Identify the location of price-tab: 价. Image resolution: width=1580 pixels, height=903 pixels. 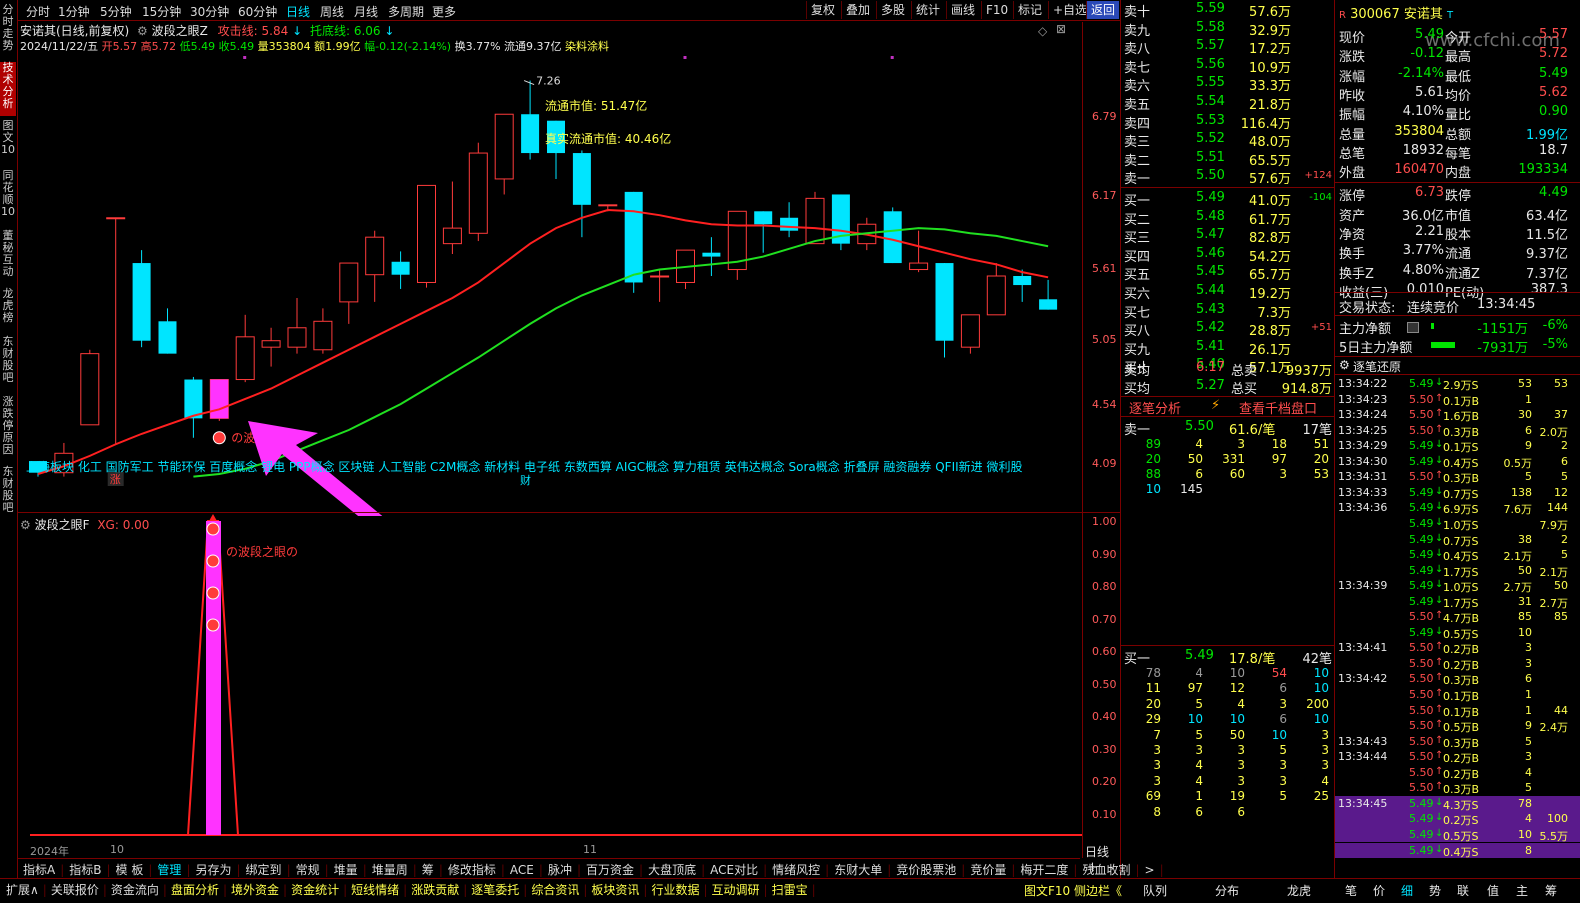
(1379, 890).